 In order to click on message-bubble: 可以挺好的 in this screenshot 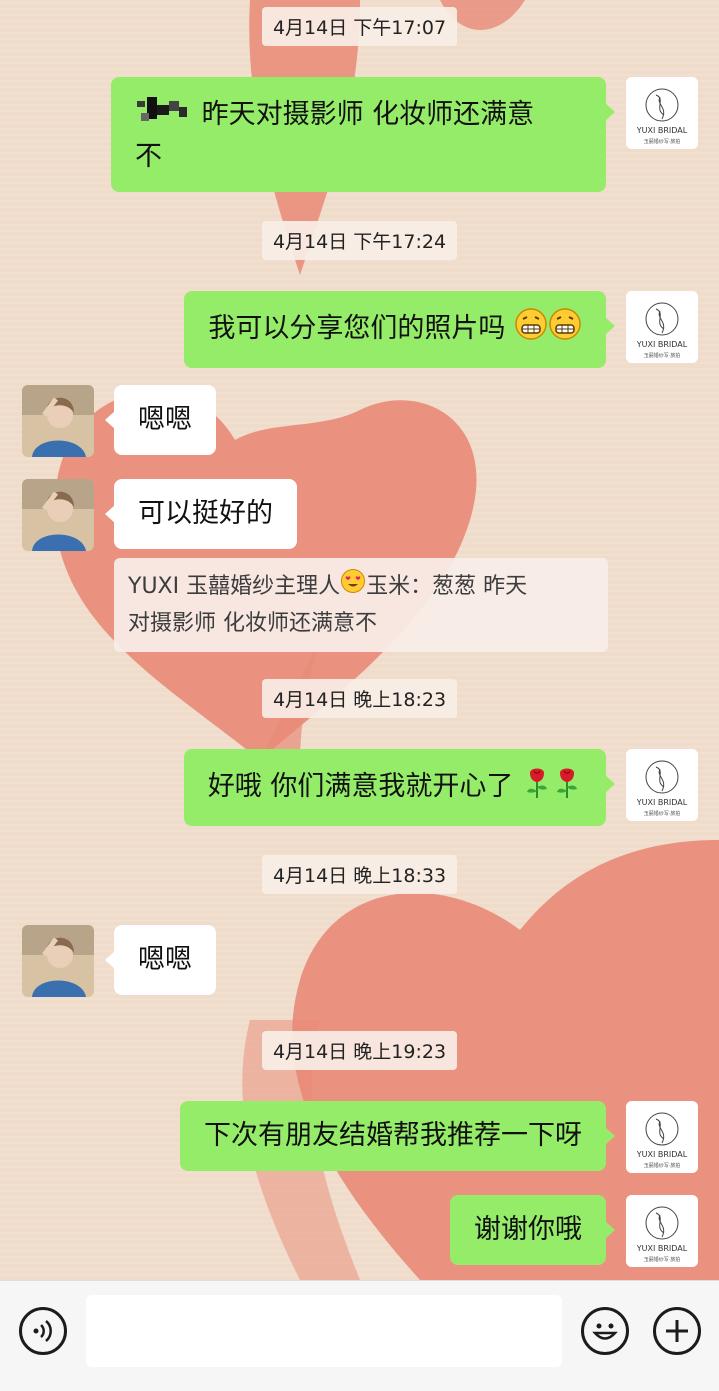, I will do `click(201, 514)`.